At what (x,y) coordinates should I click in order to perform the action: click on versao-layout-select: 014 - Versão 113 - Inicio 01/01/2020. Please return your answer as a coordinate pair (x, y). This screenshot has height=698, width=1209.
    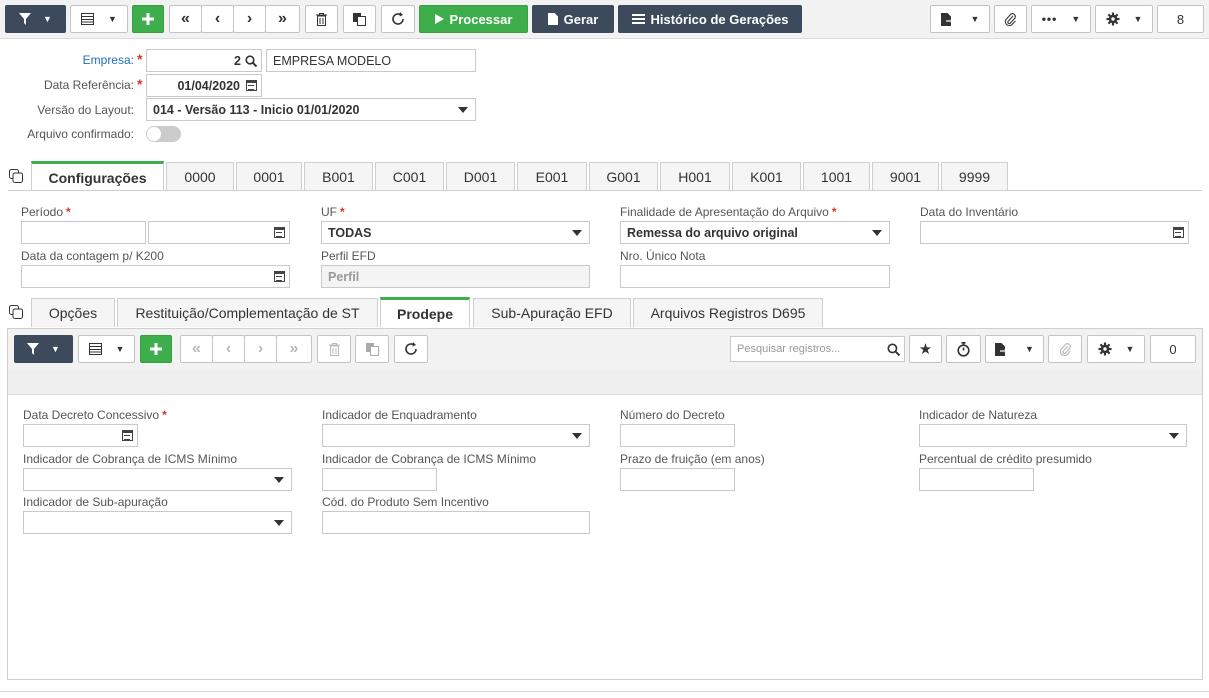
    Looking at the image, I should click on (311, 109).